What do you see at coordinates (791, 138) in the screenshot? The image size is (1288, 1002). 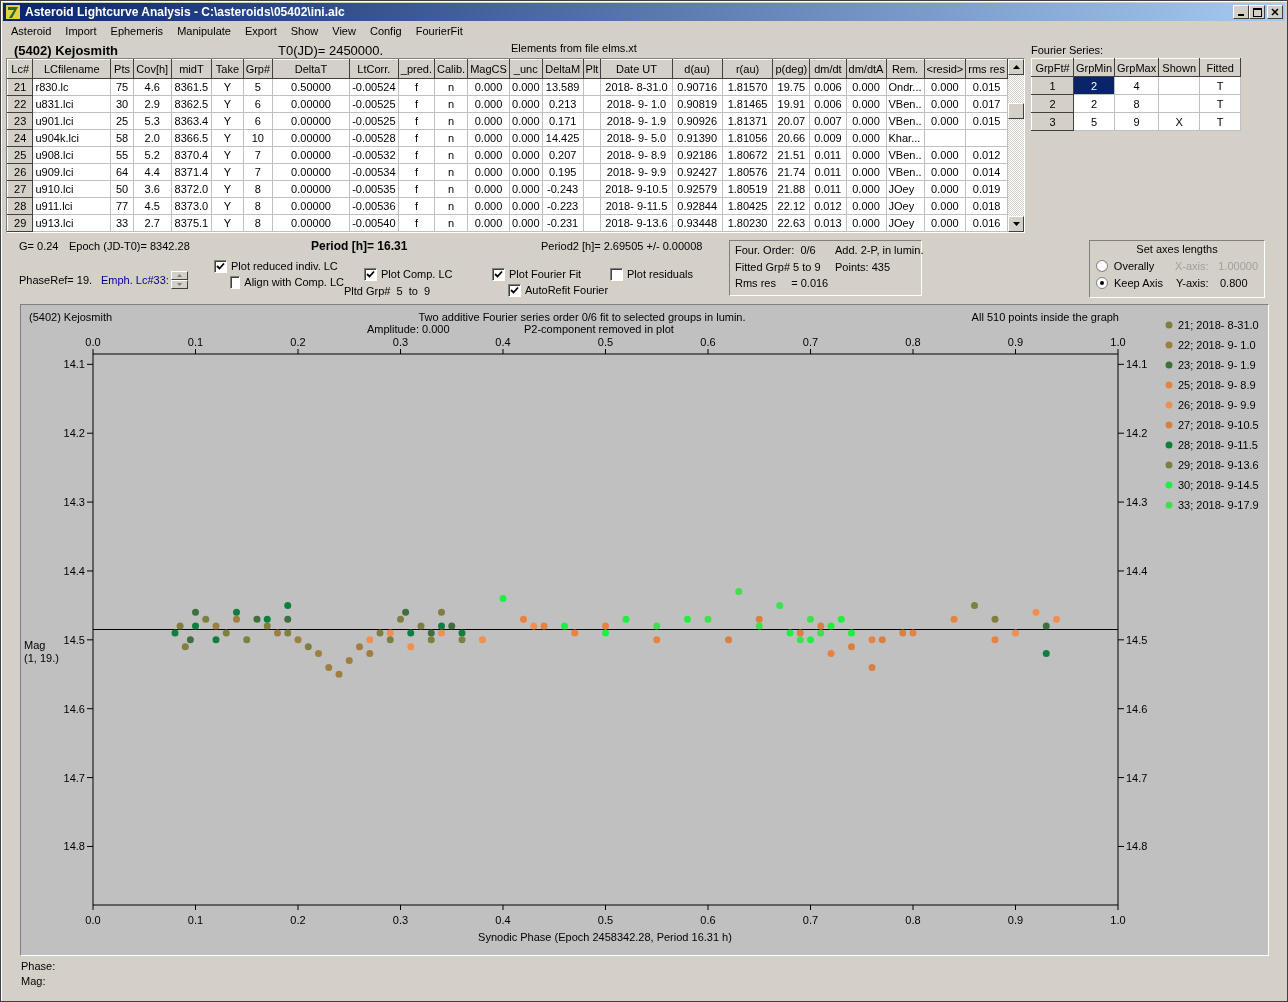 I see `table-cell: 20.66` at bounding box center [791, 138].